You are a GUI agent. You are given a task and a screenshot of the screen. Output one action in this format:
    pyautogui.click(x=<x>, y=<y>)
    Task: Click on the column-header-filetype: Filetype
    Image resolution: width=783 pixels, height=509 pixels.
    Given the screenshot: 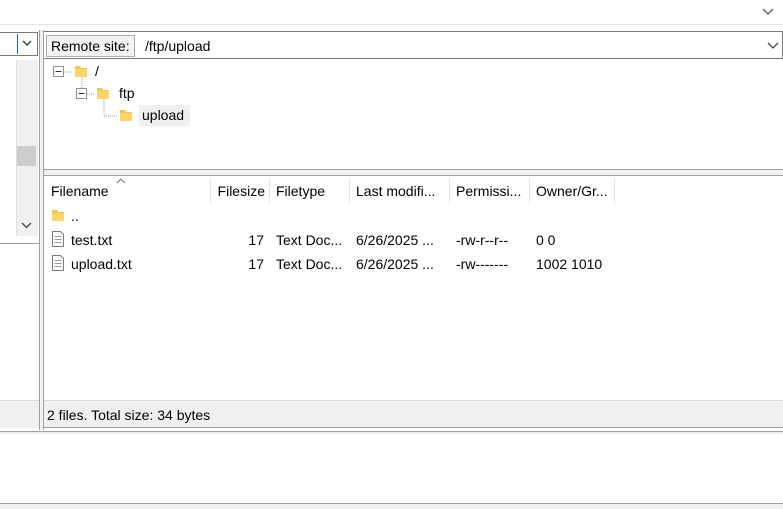 What is the action you would take?
    pyautogui.click(x=312, y=191)
    